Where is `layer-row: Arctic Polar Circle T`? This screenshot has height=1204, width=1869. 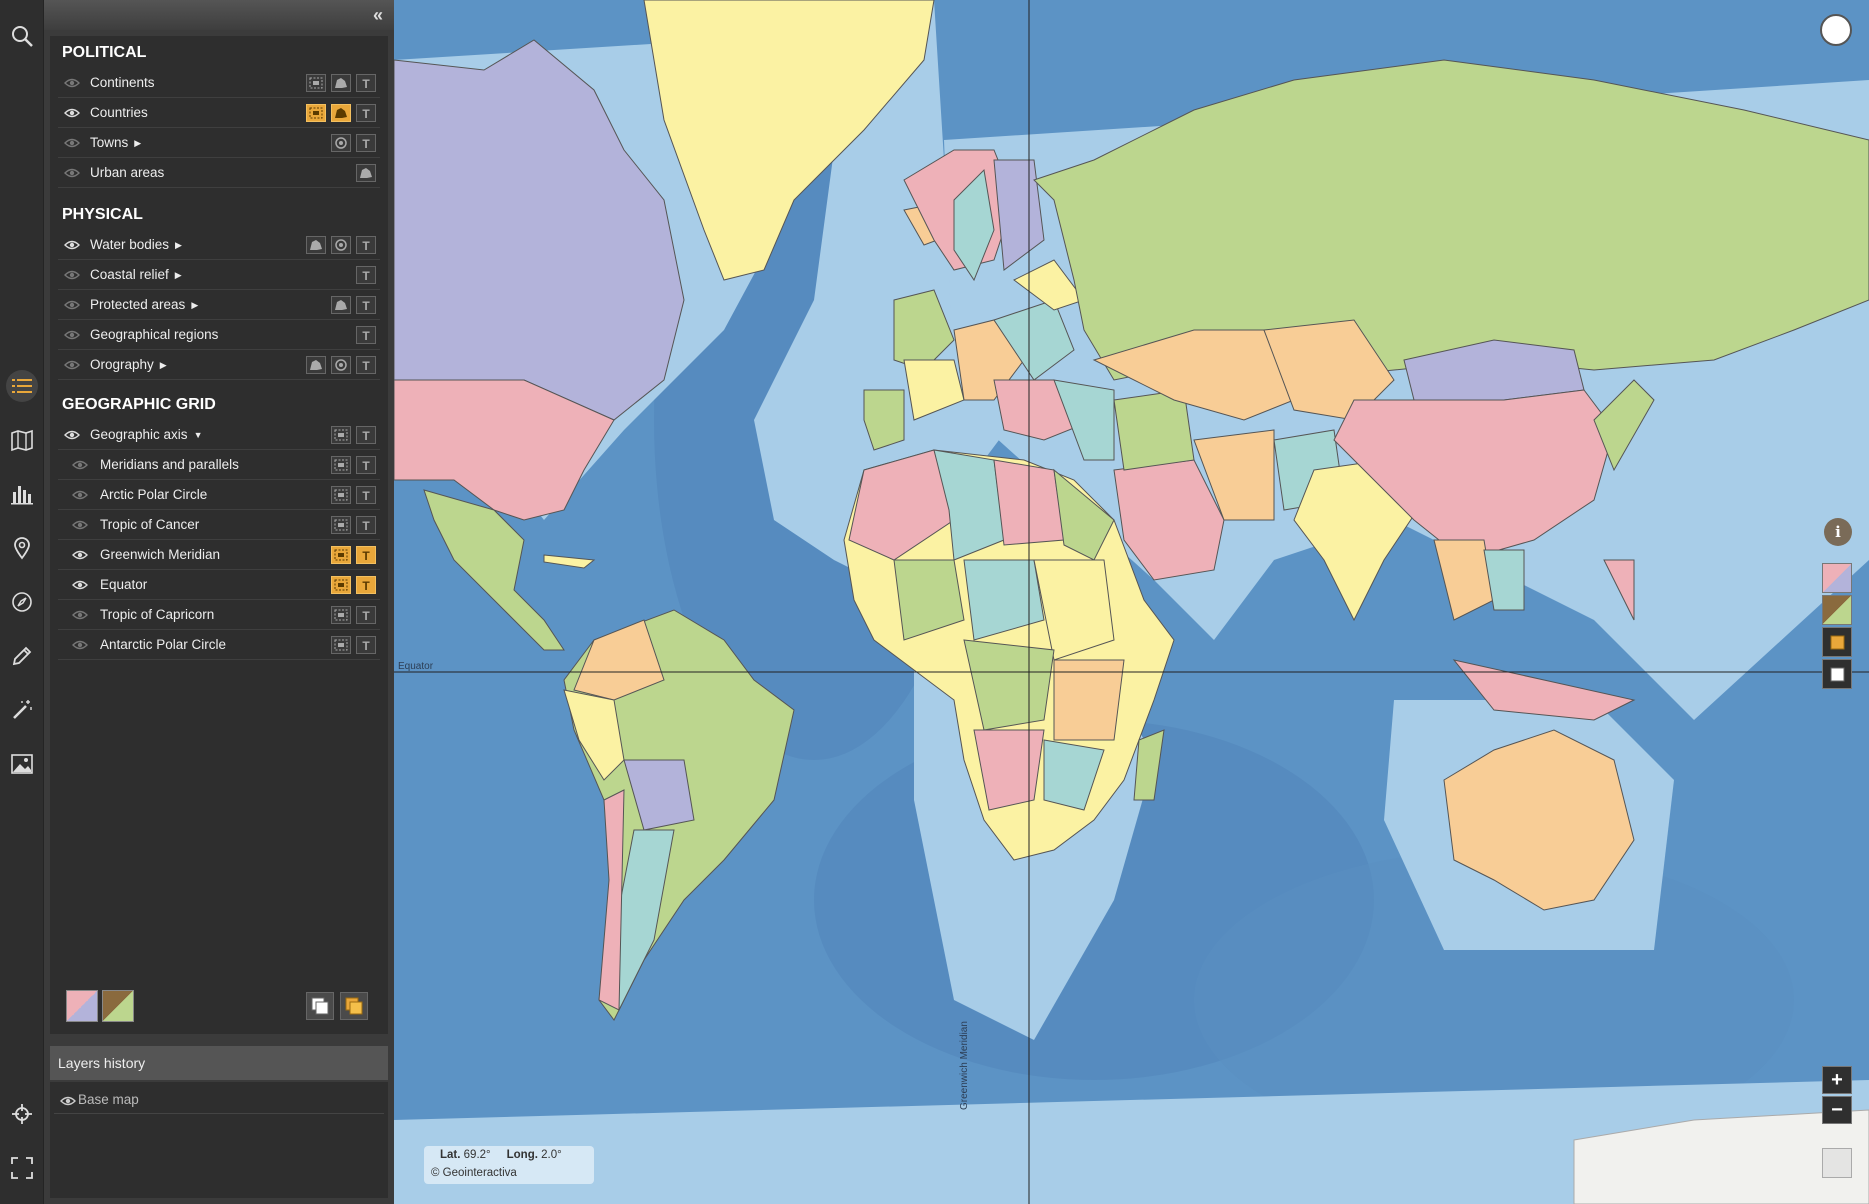
layer-row: Arctic Polar Circle T is located at coordinates (219, 495).